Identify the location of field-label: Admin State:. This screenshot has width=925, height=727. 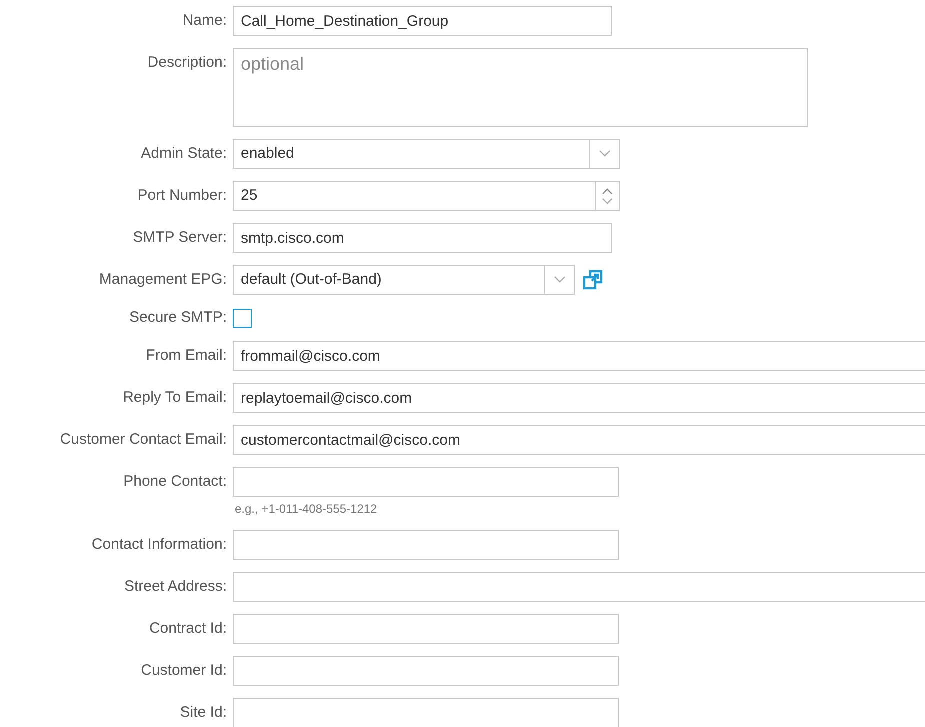
(184, 154).